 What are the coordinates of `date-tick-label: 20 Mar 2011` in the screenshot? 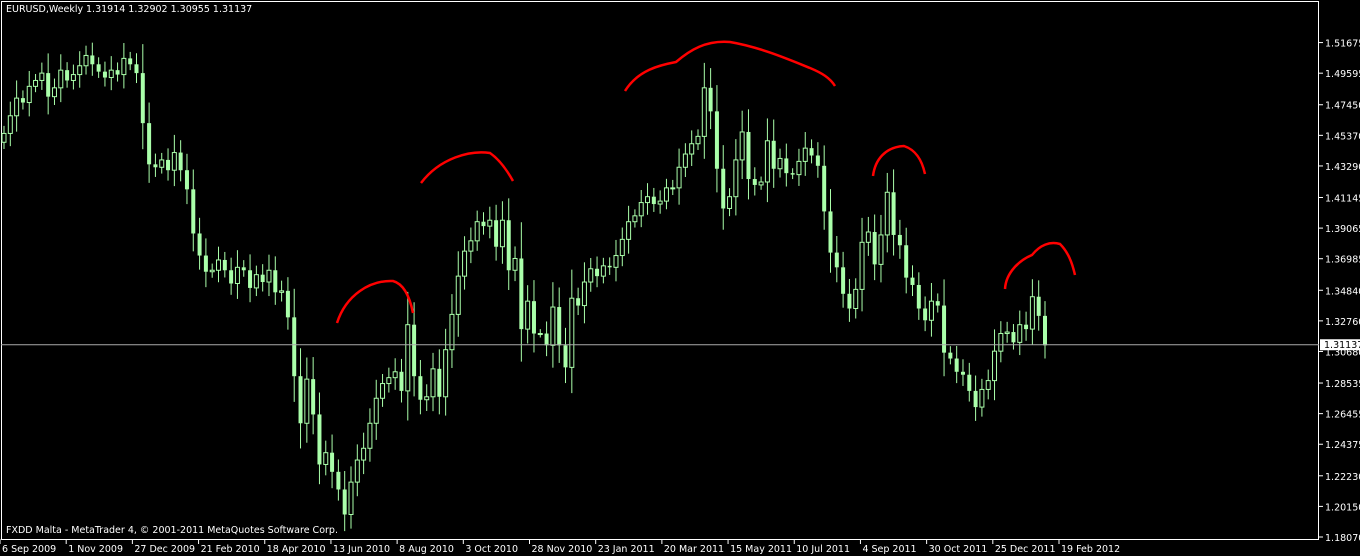 It's located at (694, 549).